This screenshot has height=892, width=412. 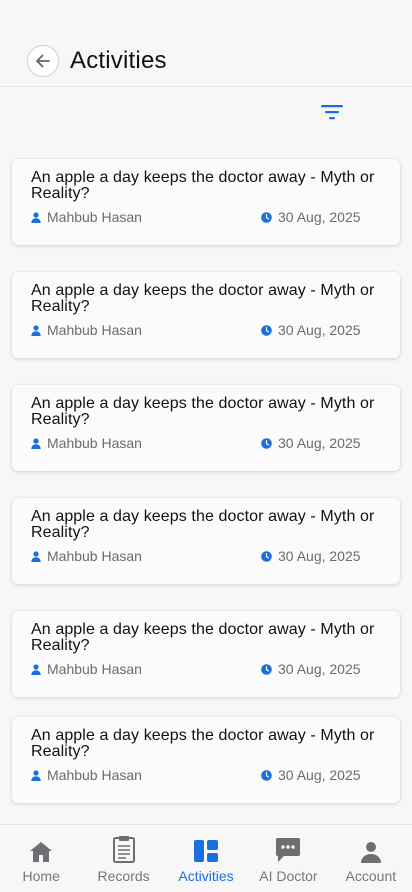 I want to click on records-icon, so click(x=124, y=849).